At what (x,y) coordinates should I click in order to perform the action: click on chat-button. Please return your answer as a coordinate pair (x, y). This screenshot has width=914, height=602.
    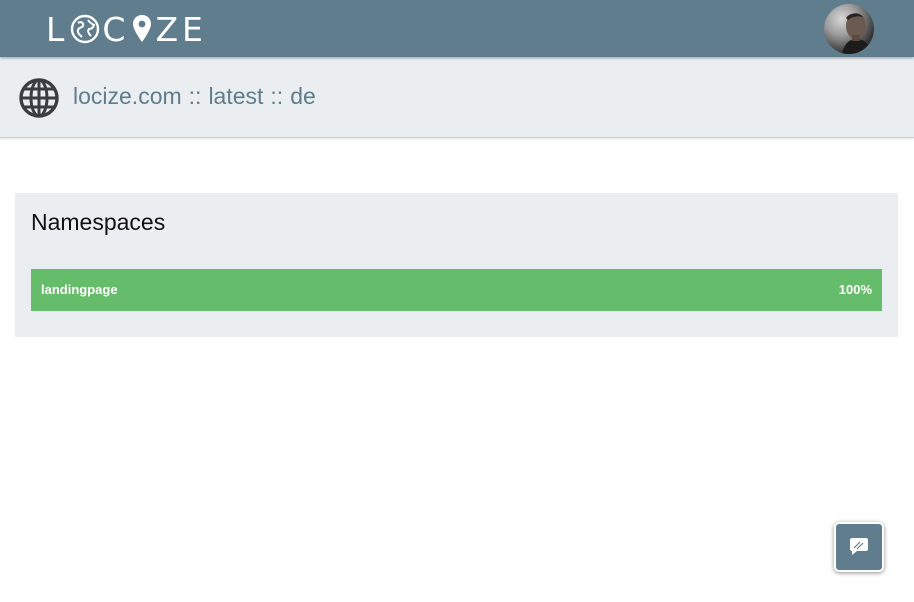
    Looking at the image, I should click on (859, 547).